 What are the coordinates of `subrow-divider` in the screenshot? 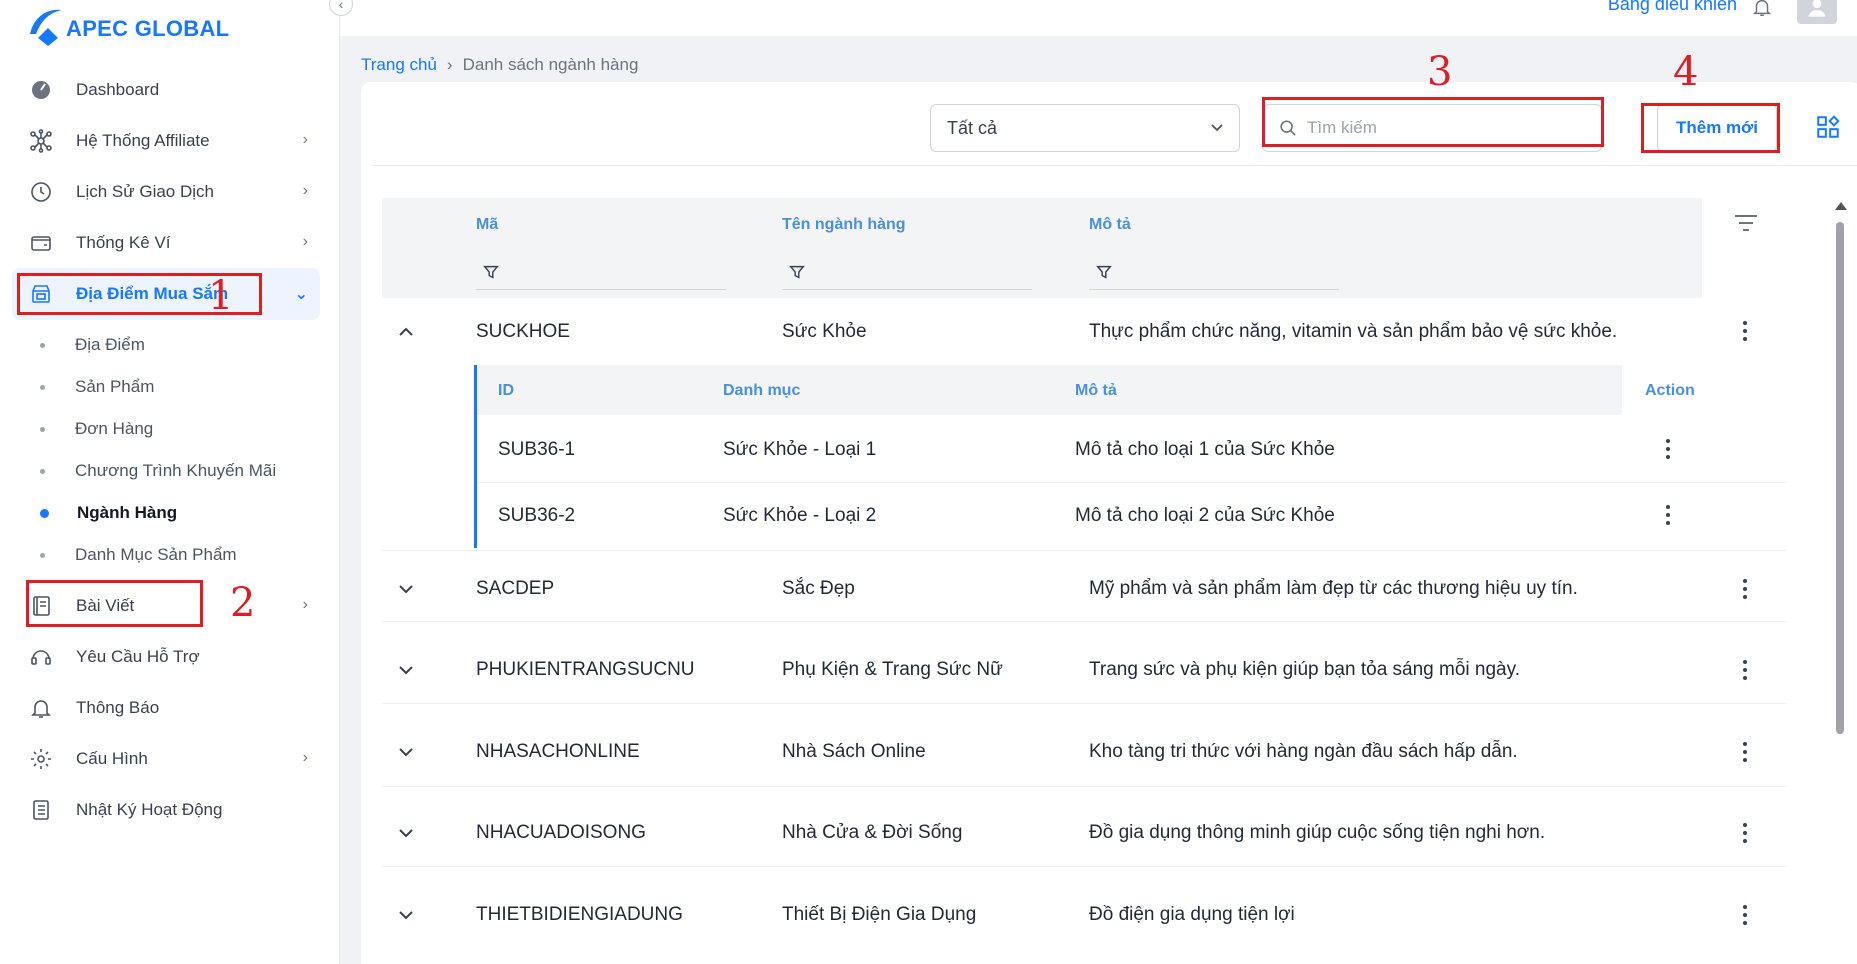 It's located at (1132, 482).